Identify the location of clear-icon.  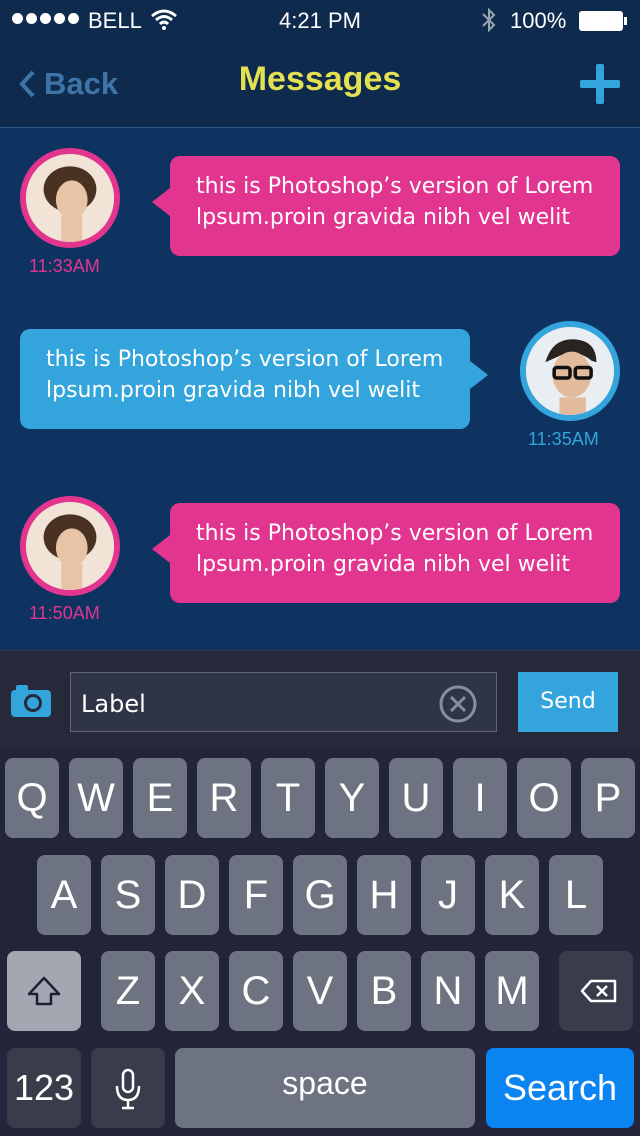
(458, 704).